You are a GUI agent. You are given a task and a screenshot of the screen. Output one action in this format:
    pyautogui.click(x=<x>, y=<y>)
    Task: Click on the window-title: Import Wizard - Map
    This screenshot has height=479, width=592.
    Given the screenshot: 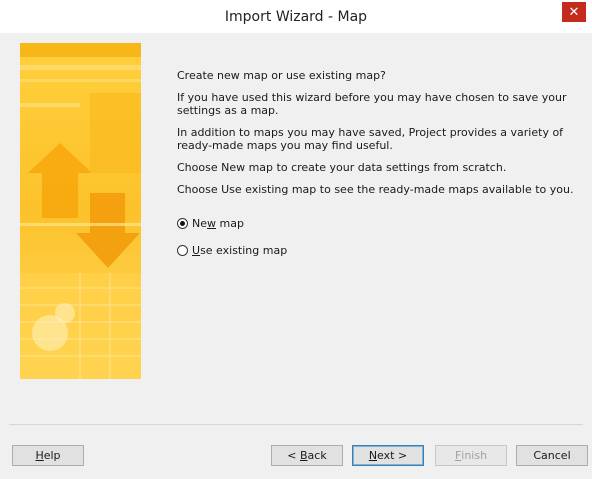 What is the action you would take?
    pyautogui.click(x=296, y=16)
    